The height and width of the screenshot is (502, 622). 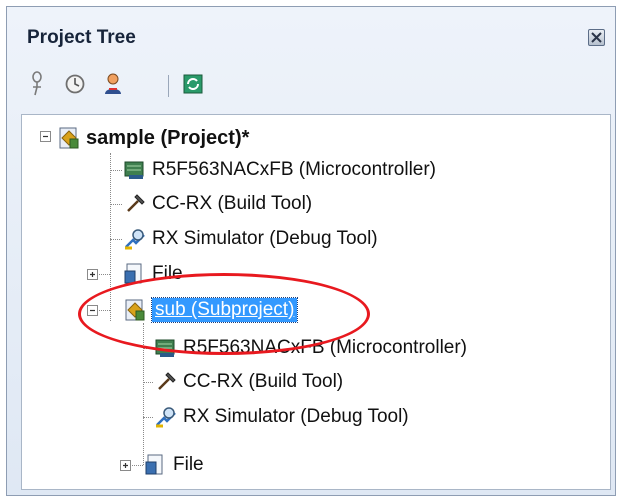 I want to click on tree-item-file: File, so click(x=152, y=274).